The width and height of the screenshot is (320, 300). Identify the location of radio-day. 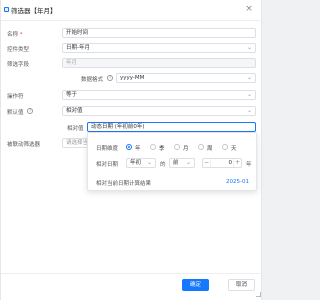
(225, 147).